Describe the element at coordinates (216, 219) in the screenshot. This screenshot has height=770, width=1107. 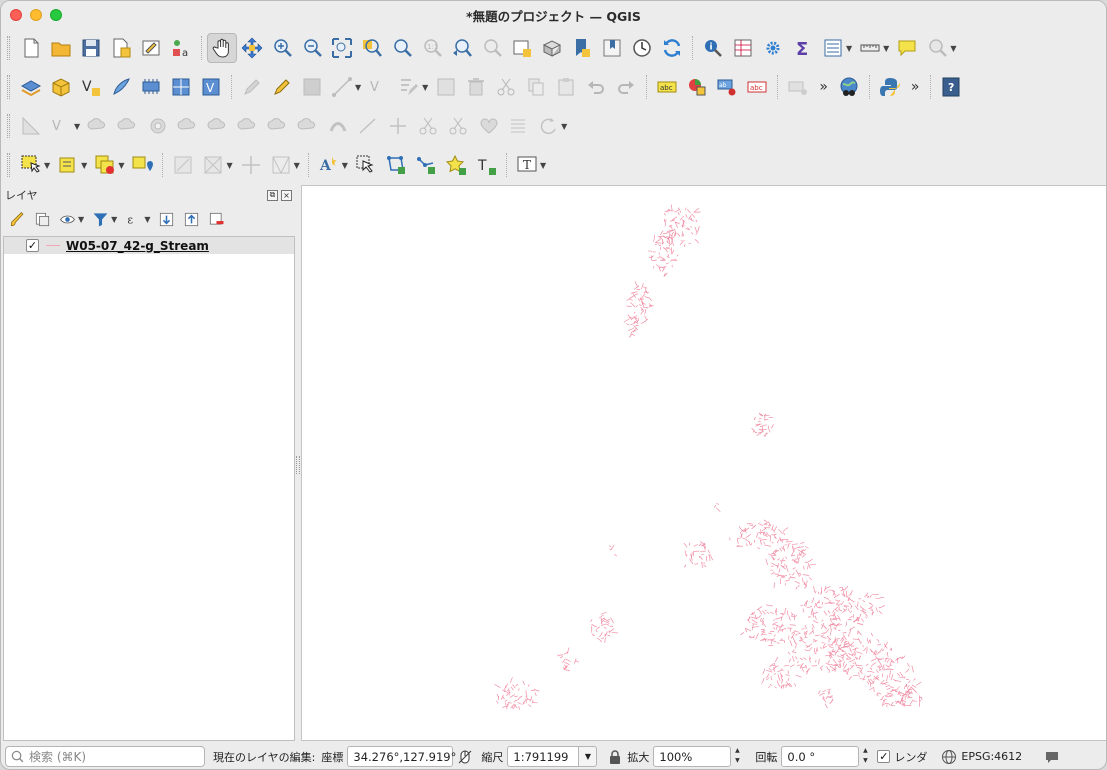
I see `remove-layer-button` at that location.